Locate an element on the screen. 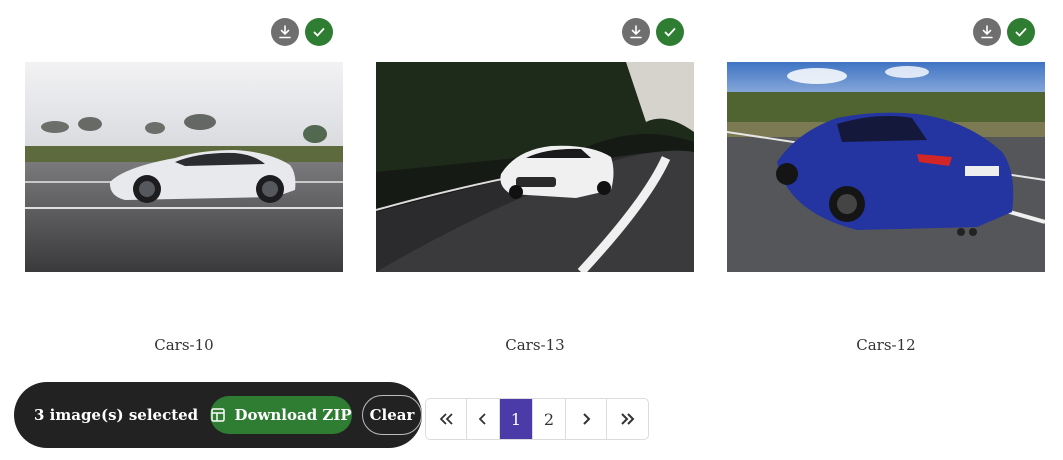 This screenshot has height=460, width=1063. next-page-button is located at coordinates (586, 419).